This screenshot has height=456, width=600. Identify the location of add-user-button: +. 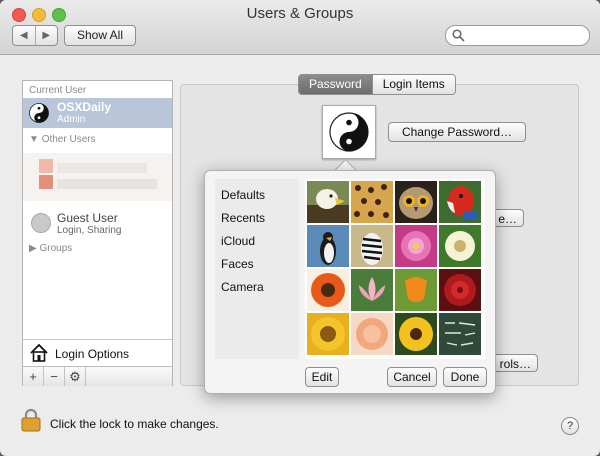
(33, 376).